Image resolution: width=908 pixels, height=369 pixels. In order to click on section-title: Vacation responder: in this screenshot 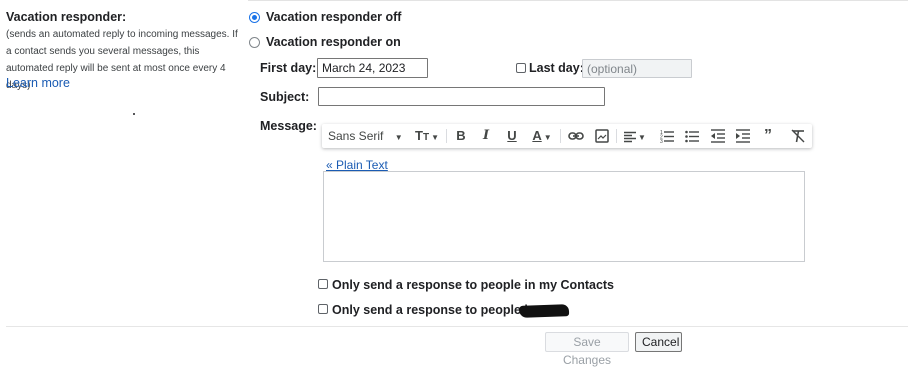, I will do `click(66, 17)`.